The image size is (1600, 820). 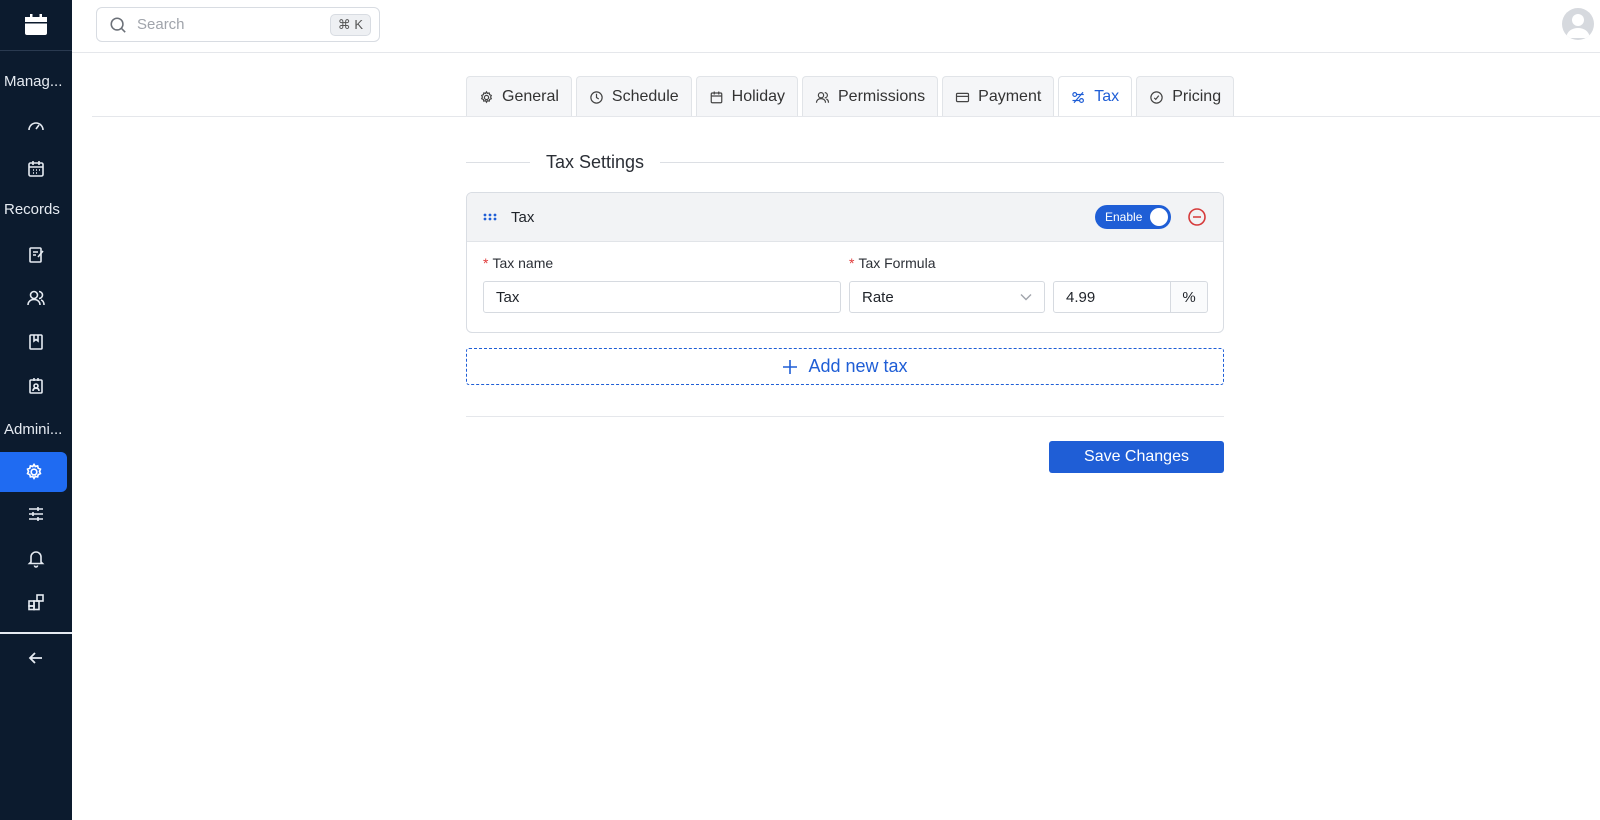 What do you see at coordinates (1159, 217) in the screenshot?
I see `toggle-knob` at bounding box center [1159, 217].